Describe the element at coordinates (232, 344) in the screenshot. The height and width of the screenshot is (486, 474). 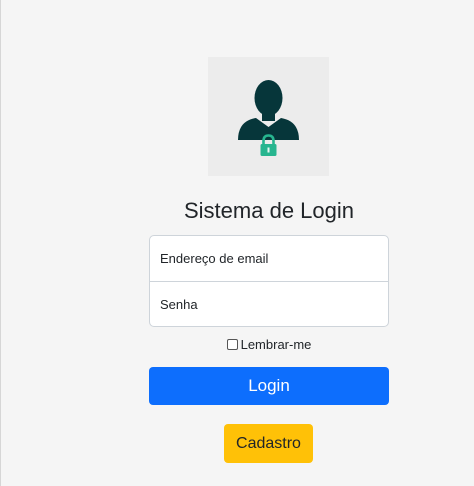
I see `remember-checkbox` at that location.